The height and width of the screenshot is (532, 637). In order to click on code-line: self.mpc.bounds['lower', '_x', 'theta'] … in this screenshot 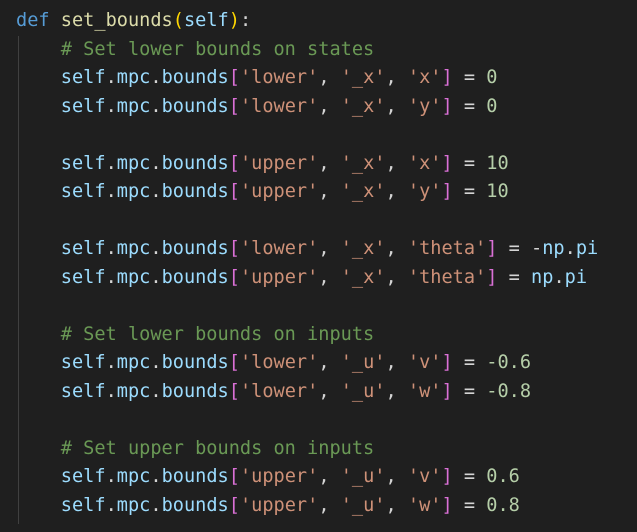, I will do `click(307, 249)`.